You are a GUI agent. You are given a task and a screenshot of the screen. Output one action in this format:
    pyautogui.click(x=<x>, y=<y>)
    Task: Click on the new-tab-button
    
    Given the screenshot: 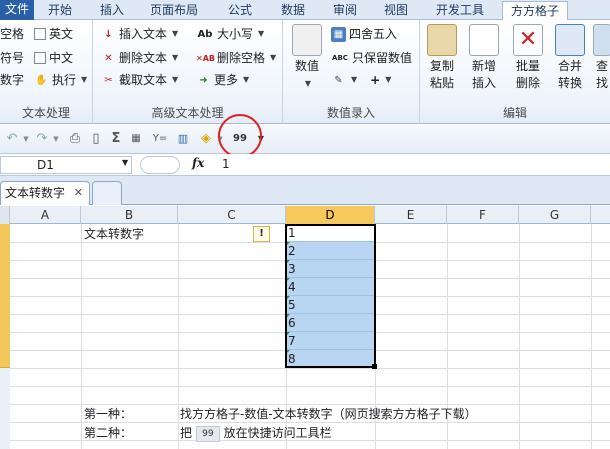 What is the action you would take?
    pyautogui.click(x=107, y=193)
    